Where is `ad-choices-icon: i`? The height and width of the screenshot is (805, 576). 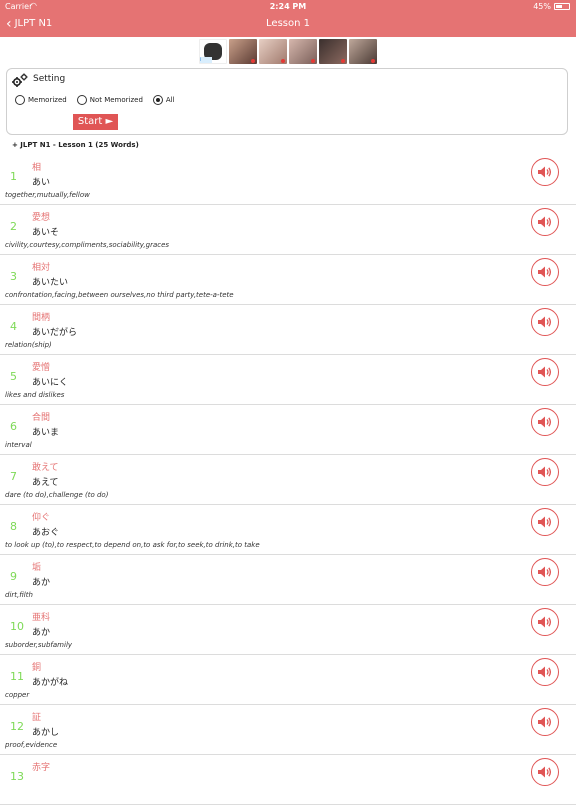
ad-choices-icon: i is located at coordinates (206, 60).